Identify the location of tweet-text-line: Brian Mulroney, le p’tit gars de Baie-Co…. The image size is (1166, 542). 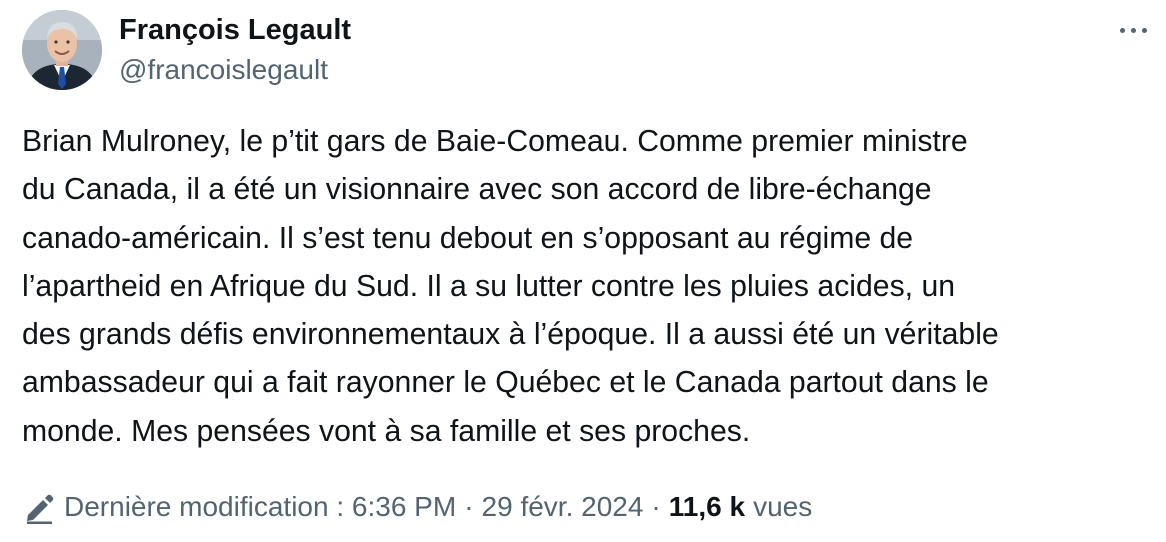
(495, 141).